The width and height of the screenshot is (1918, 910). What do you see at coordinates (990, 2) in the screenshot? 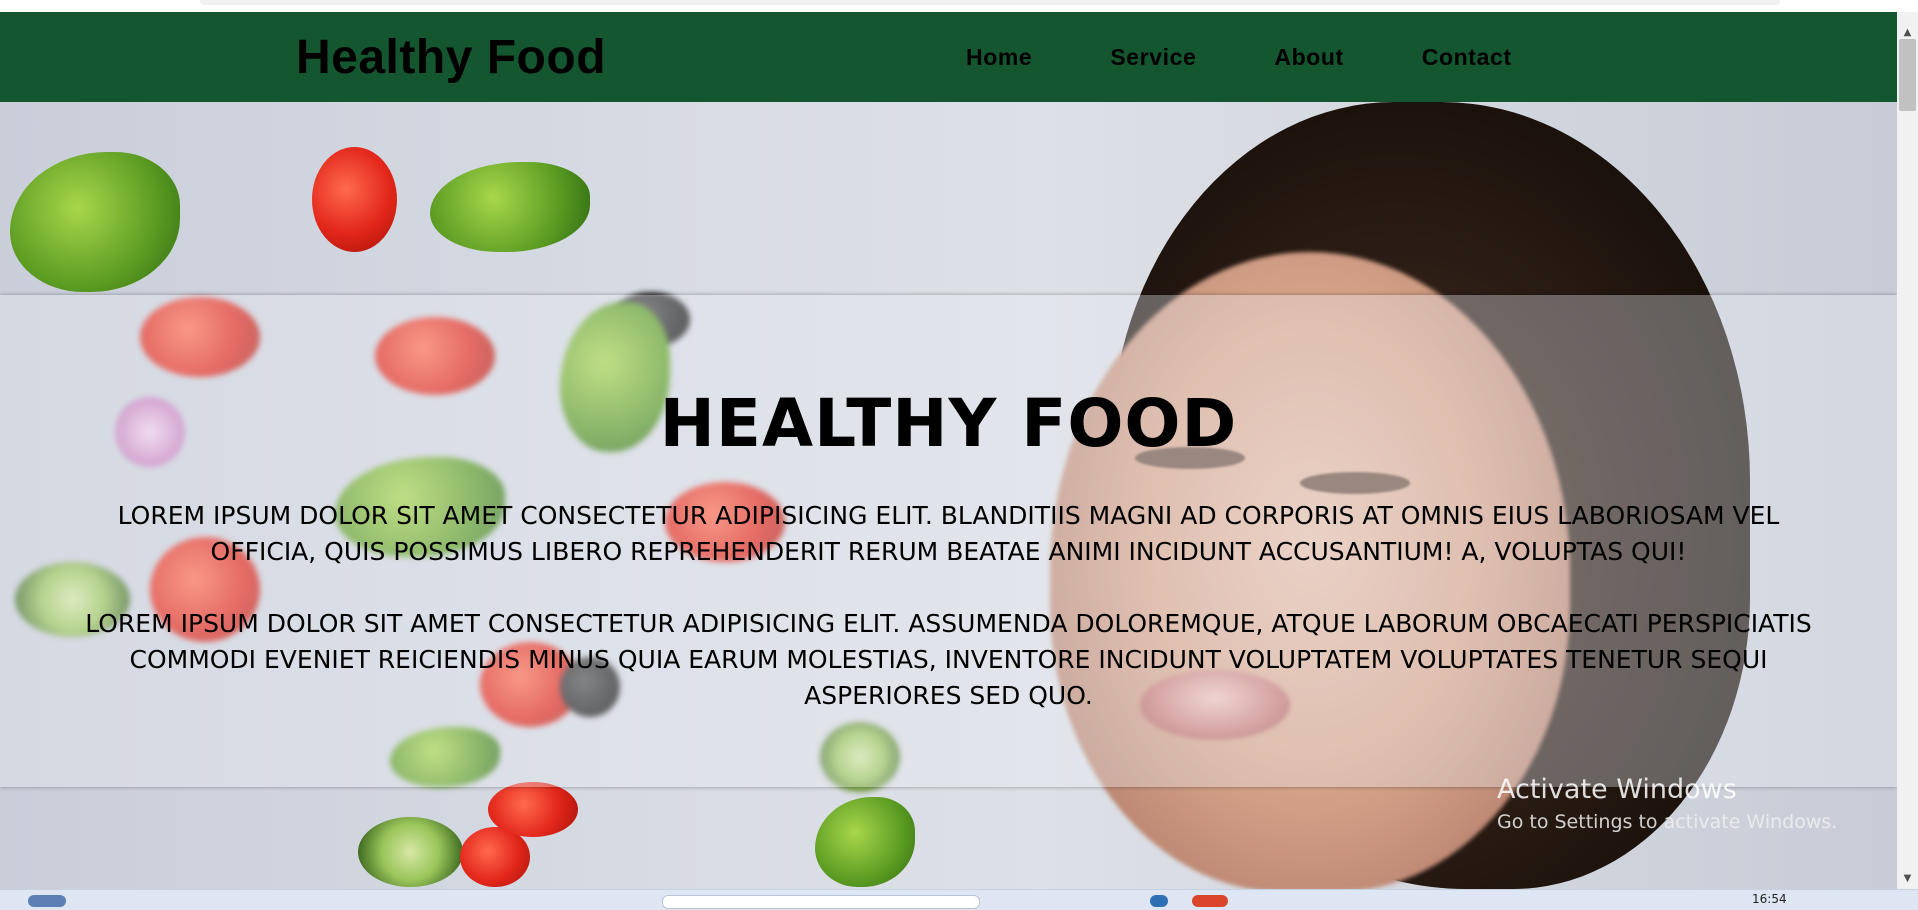
I see `browser-top-bar` at bounding box center [990, 2].